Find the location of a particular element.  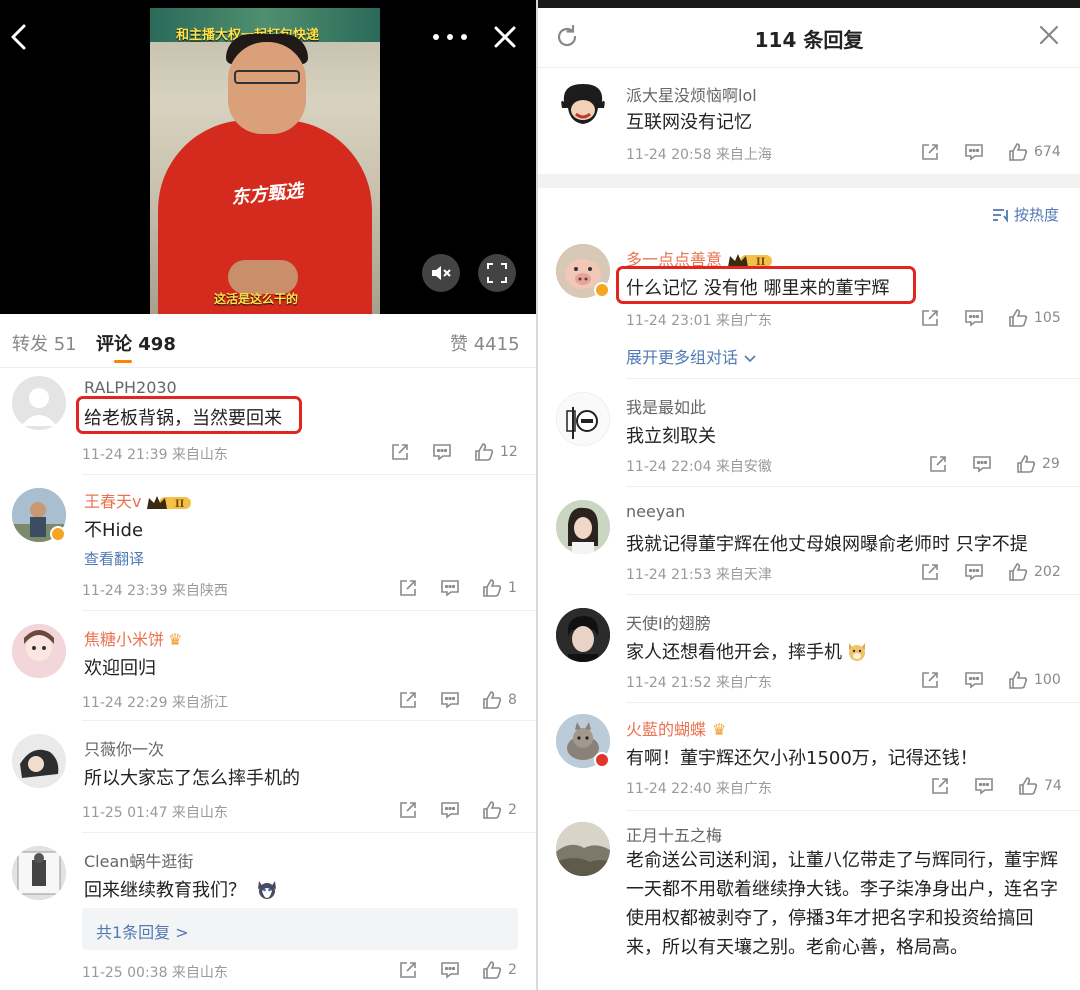

video-frame: 和主播大权一起打包快递 东方甄选 is located at coordinates (265, 161).